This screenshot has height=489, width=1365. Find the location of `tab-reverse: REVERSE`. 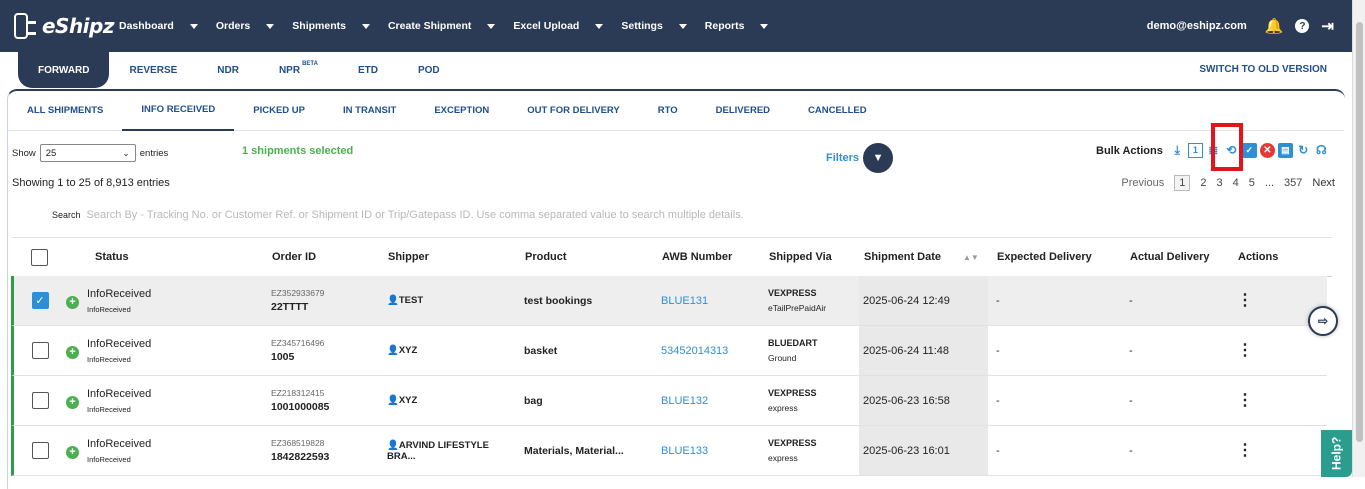

tab-reverse: REVERSE is located at coordinates (153, 70).